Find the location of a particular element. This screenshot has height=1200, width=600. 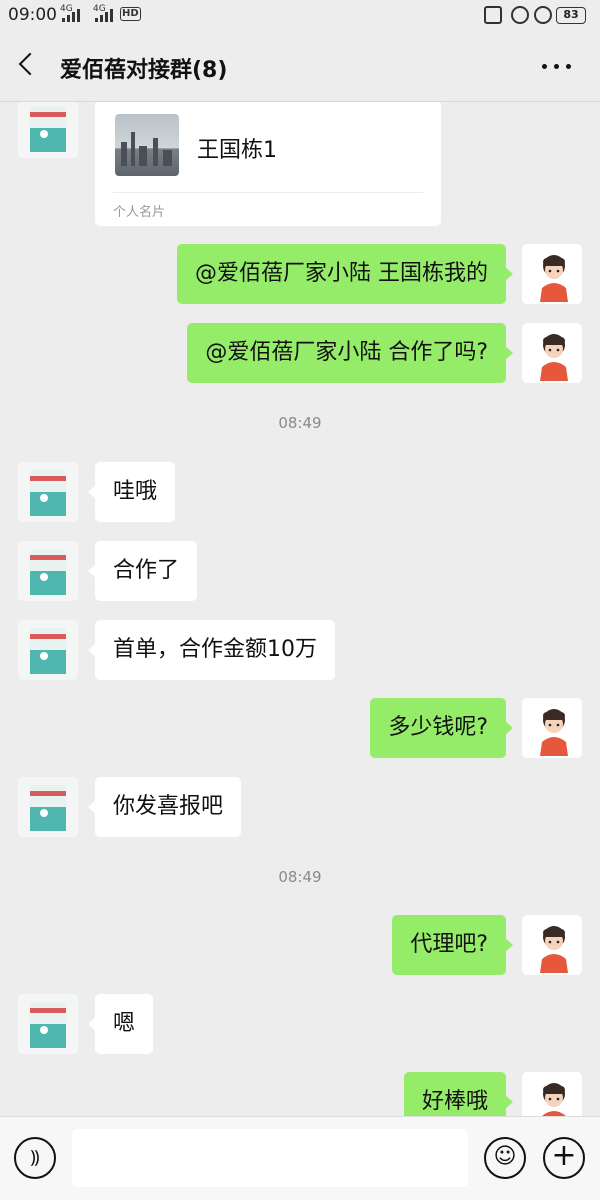

incoming-message: 合作了 is located at coordinates (142, 571).